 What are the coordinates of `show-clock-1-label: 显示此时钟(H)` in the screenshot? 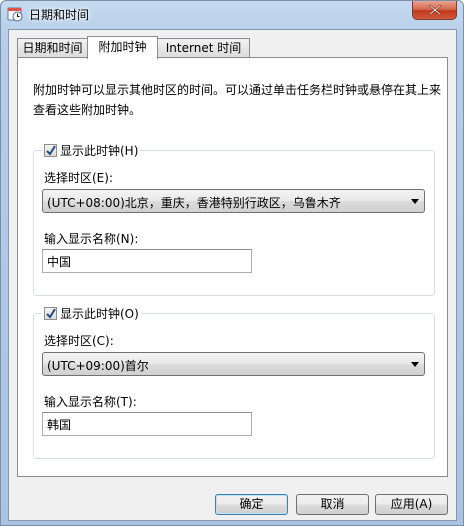 It's located at (99, 150).